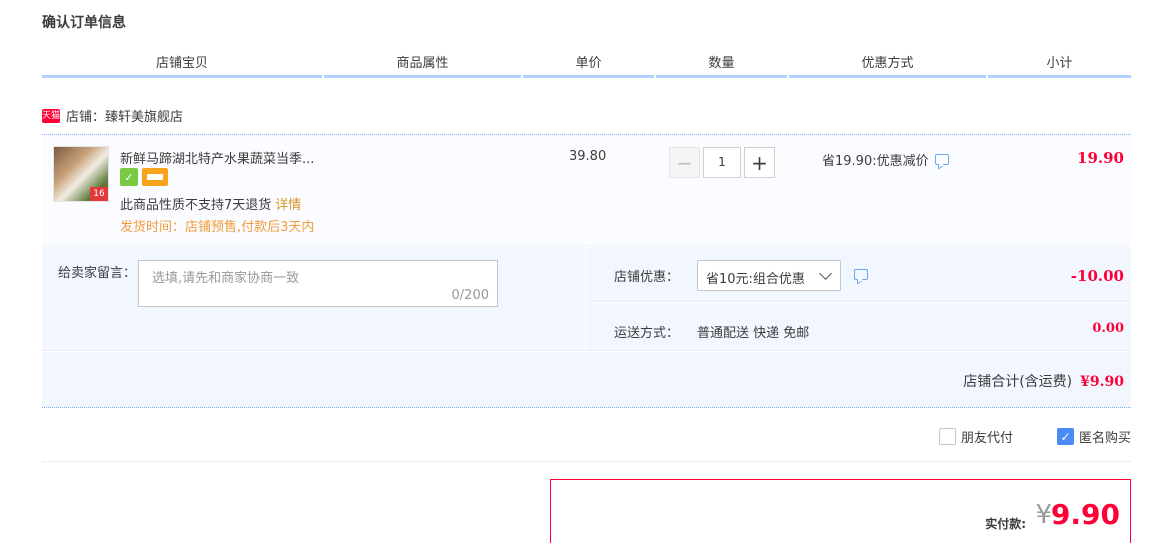  What do you see at coordinates (858, 327) in the screenshot?
I see `shipping-section: 运送方式： 普通配送 快递 免邮 0.00` at bounding box center [858, 327].